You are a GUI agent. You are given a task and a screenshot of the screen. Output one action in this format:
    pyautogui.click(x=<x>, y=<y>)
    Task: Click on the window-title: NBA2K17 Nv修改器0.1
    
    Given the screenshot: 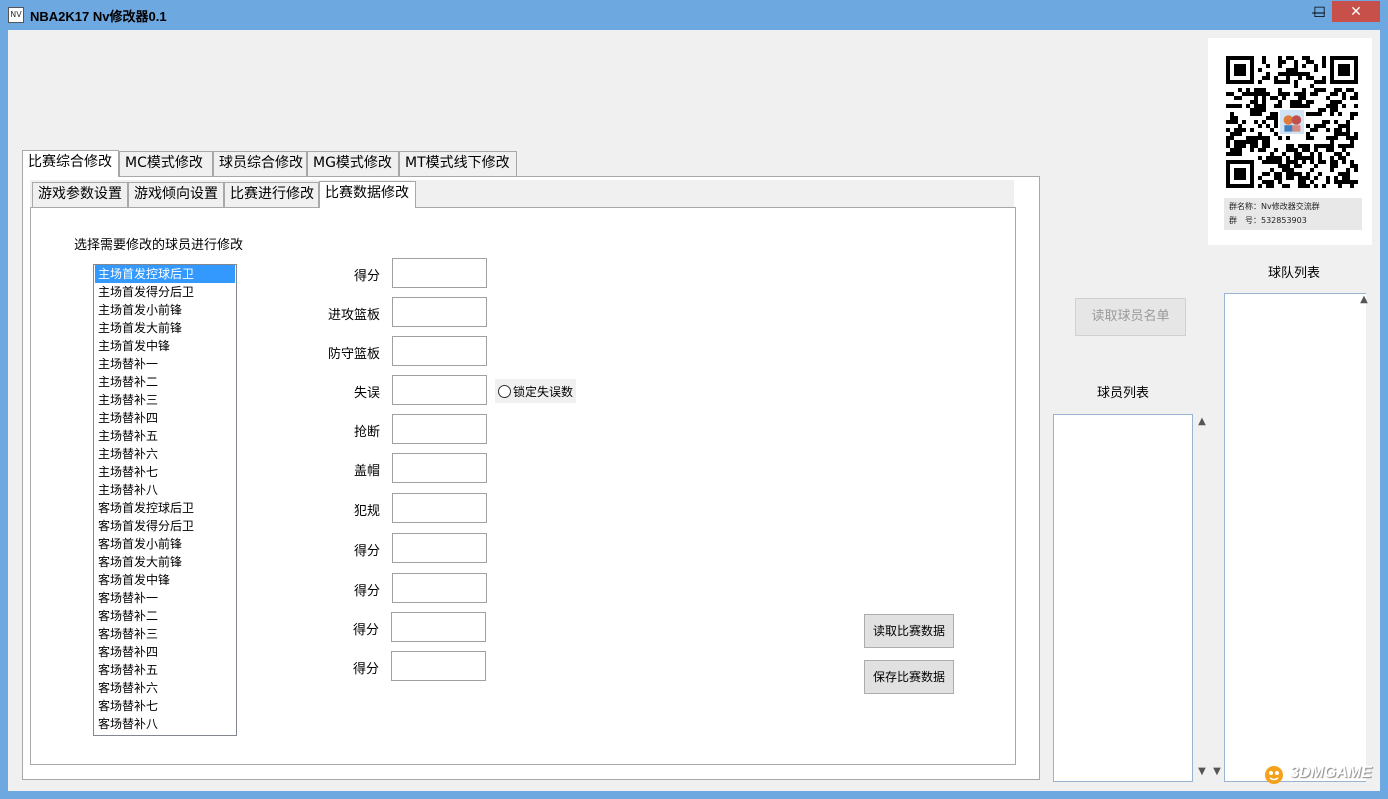 What is the action you would take?
    pyautogui.click(x=98, y=16)
    